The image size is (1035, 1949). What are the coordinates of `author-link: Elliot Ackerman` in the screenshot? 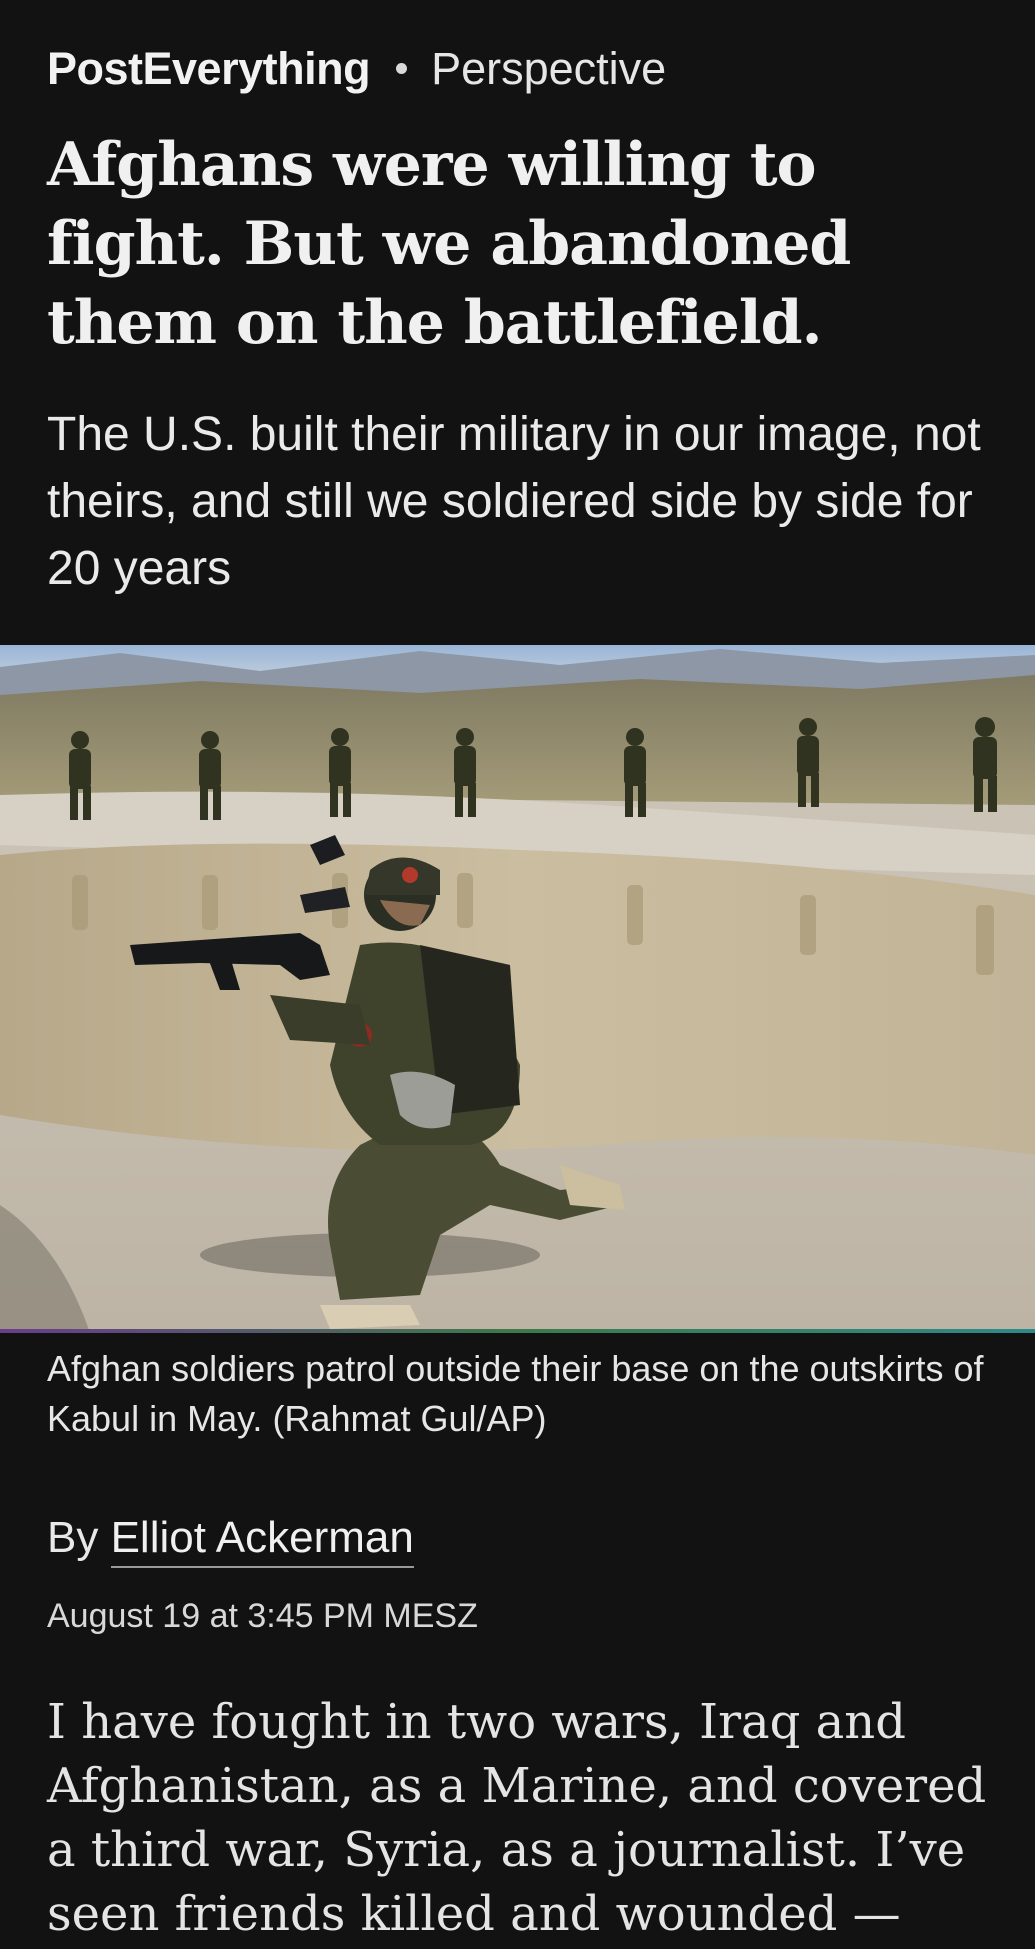 It's located at (262, 1540).